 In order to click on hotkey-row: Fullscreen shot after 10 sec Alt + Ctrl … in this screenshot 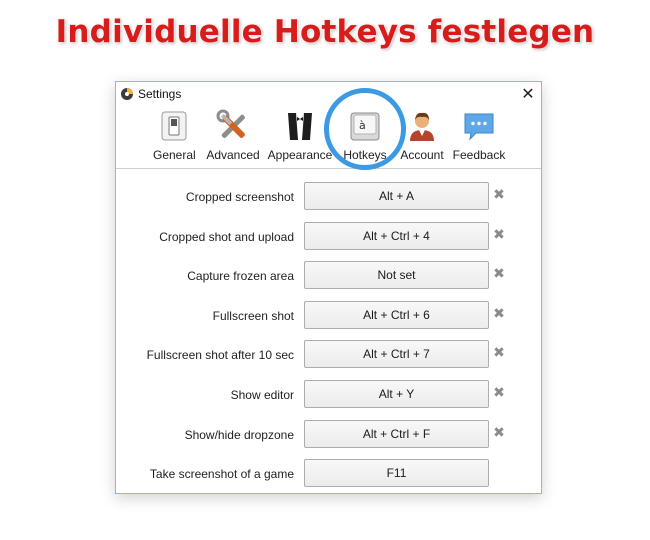, I will do `click(328, 355)`.